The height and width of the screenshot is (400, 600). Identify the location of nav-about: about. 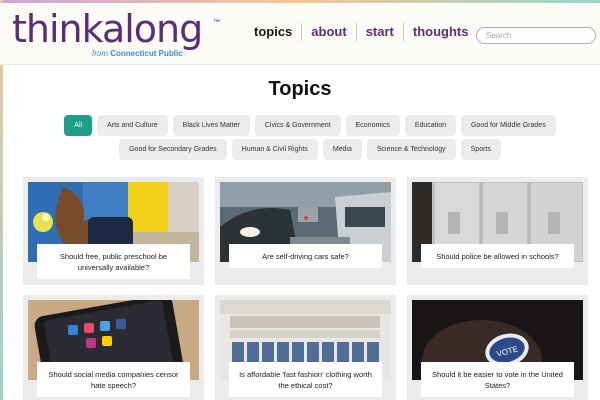
(329, 32).